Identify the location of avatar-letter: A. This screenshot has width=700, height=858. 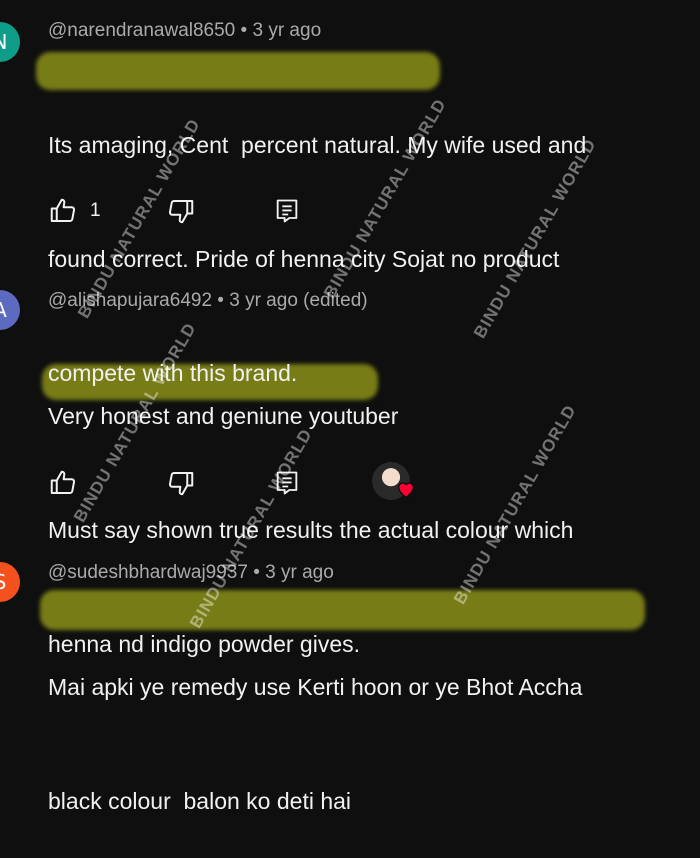
(3, 310).